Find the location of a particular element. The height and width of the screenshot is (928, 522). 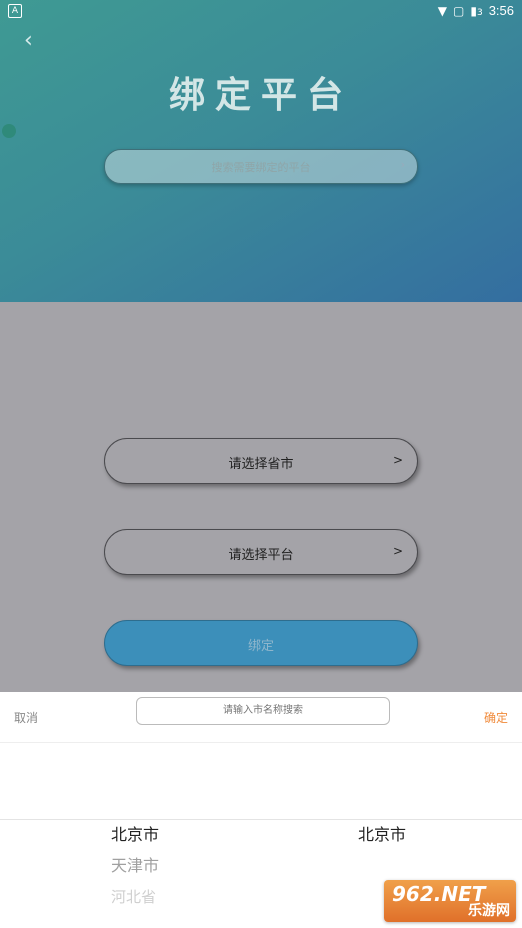

select-province-button: 请选择省市 > is located at coordinates (261, 461).